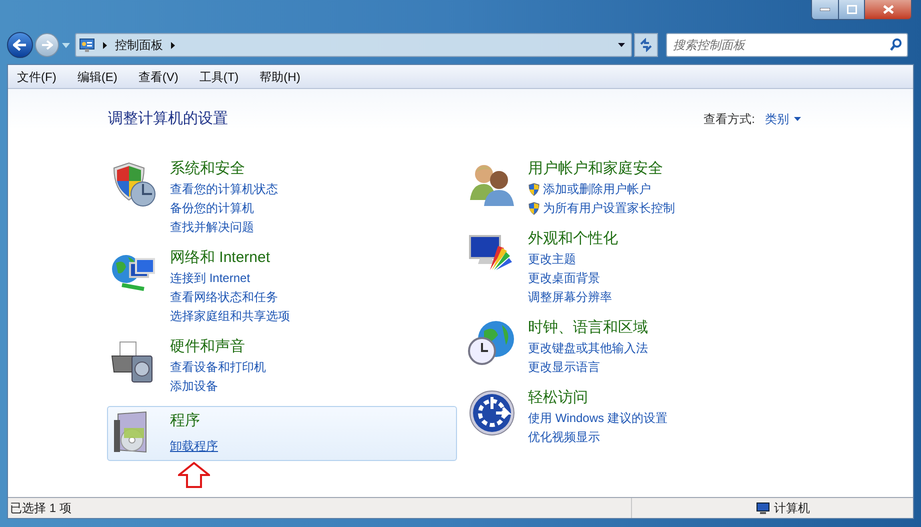 This screenshot has width=921, height=527. I want to click on search-field: 搜索控制面板, so click(787, 45).